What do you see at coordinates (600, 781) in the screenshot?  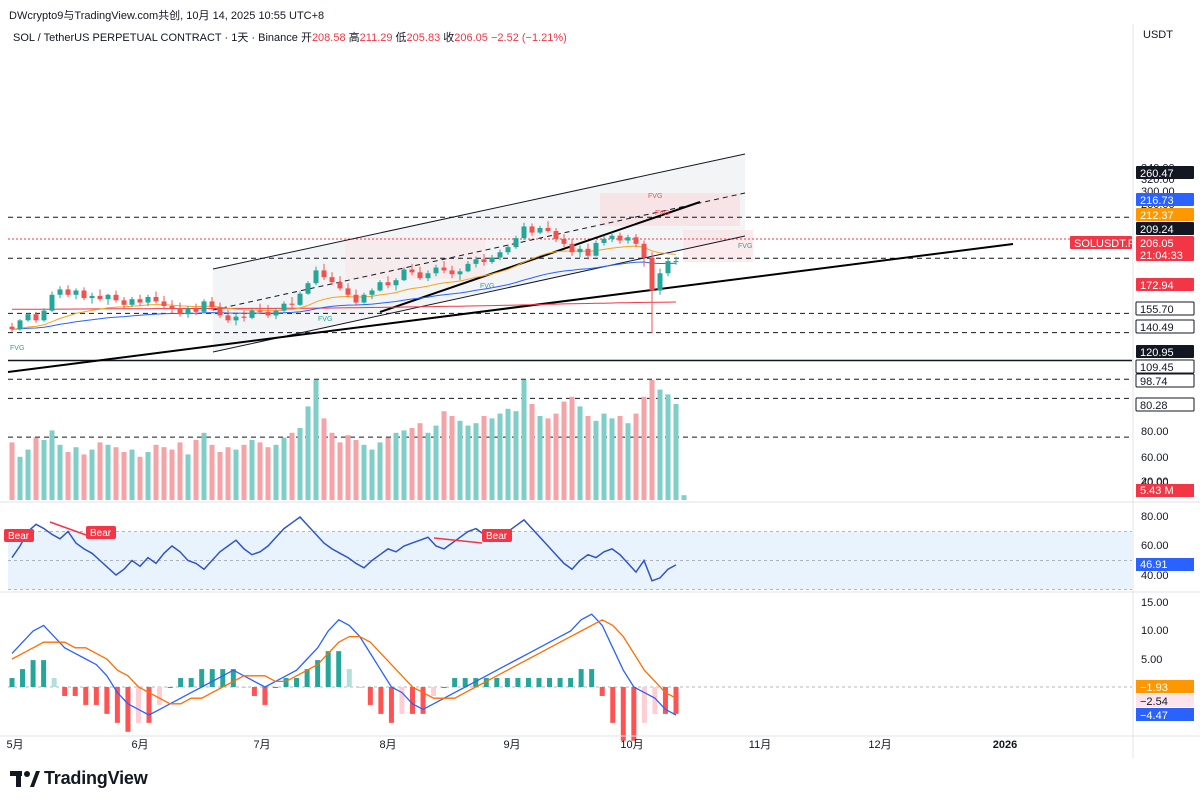 I see `footer` at bounding box center [600, 781].